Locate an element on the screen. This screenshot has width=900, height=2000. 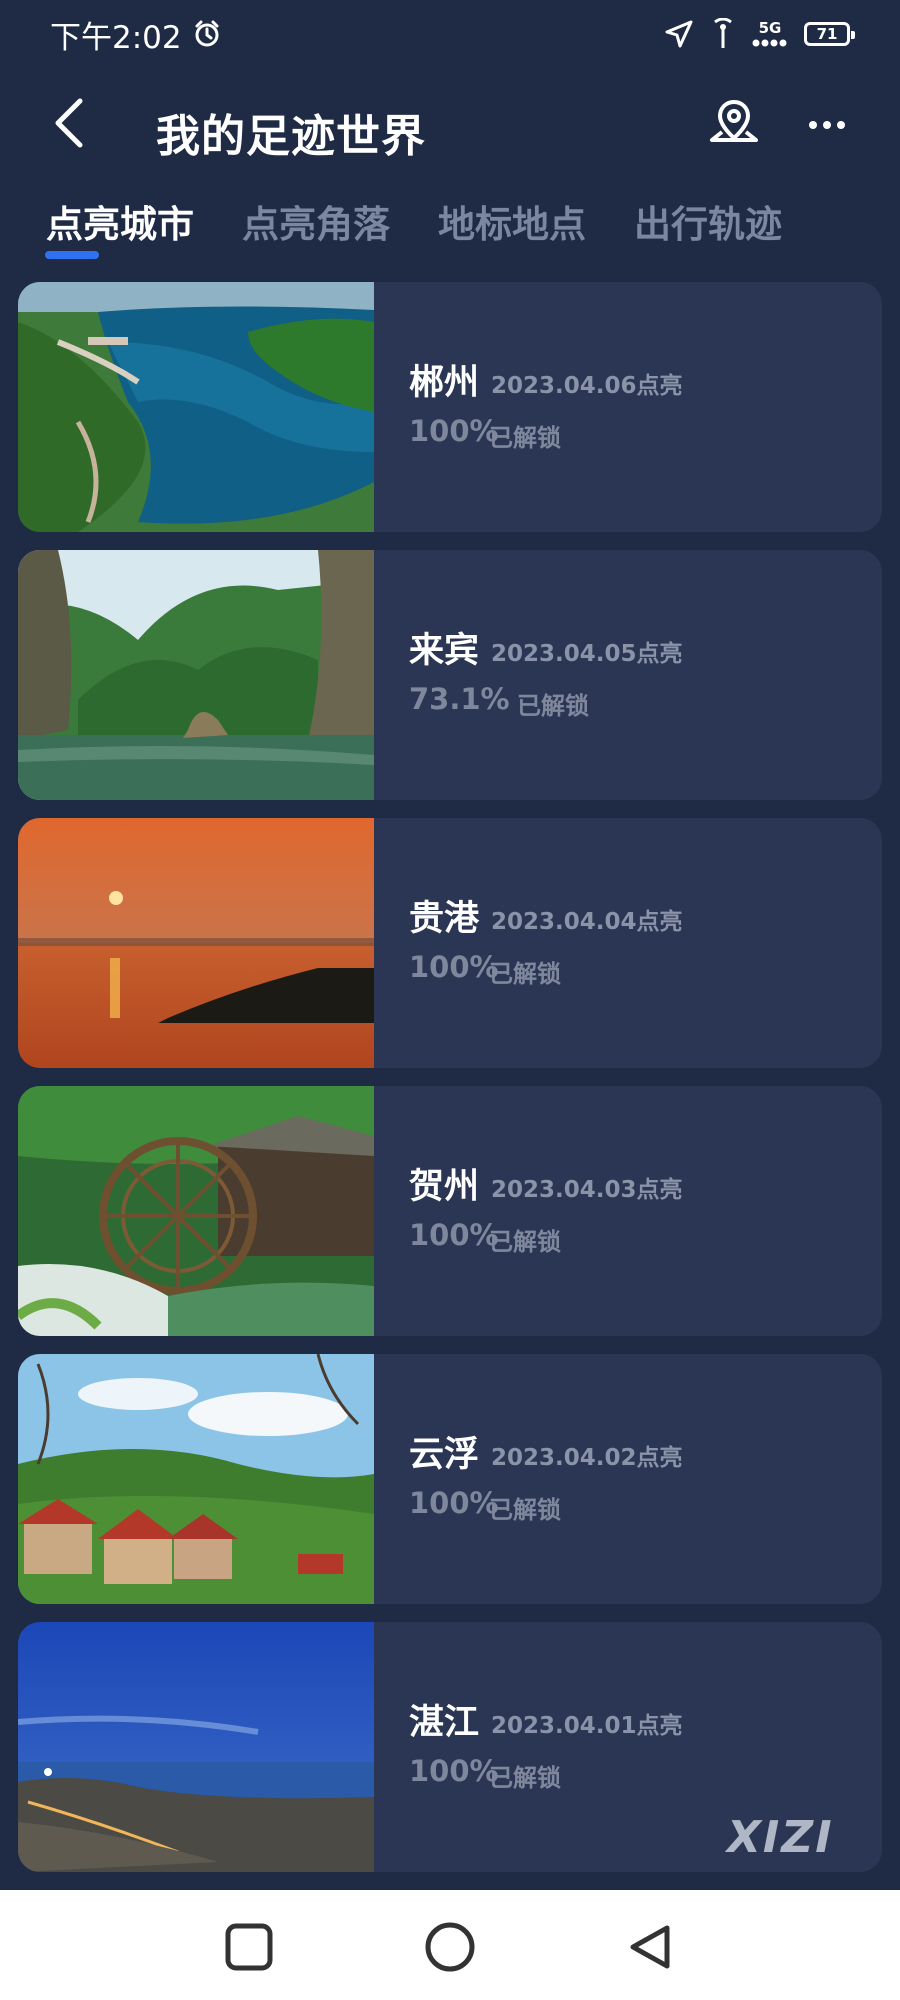
city-date: 2023.04.04点亮 is located at coordinates (587, 922).